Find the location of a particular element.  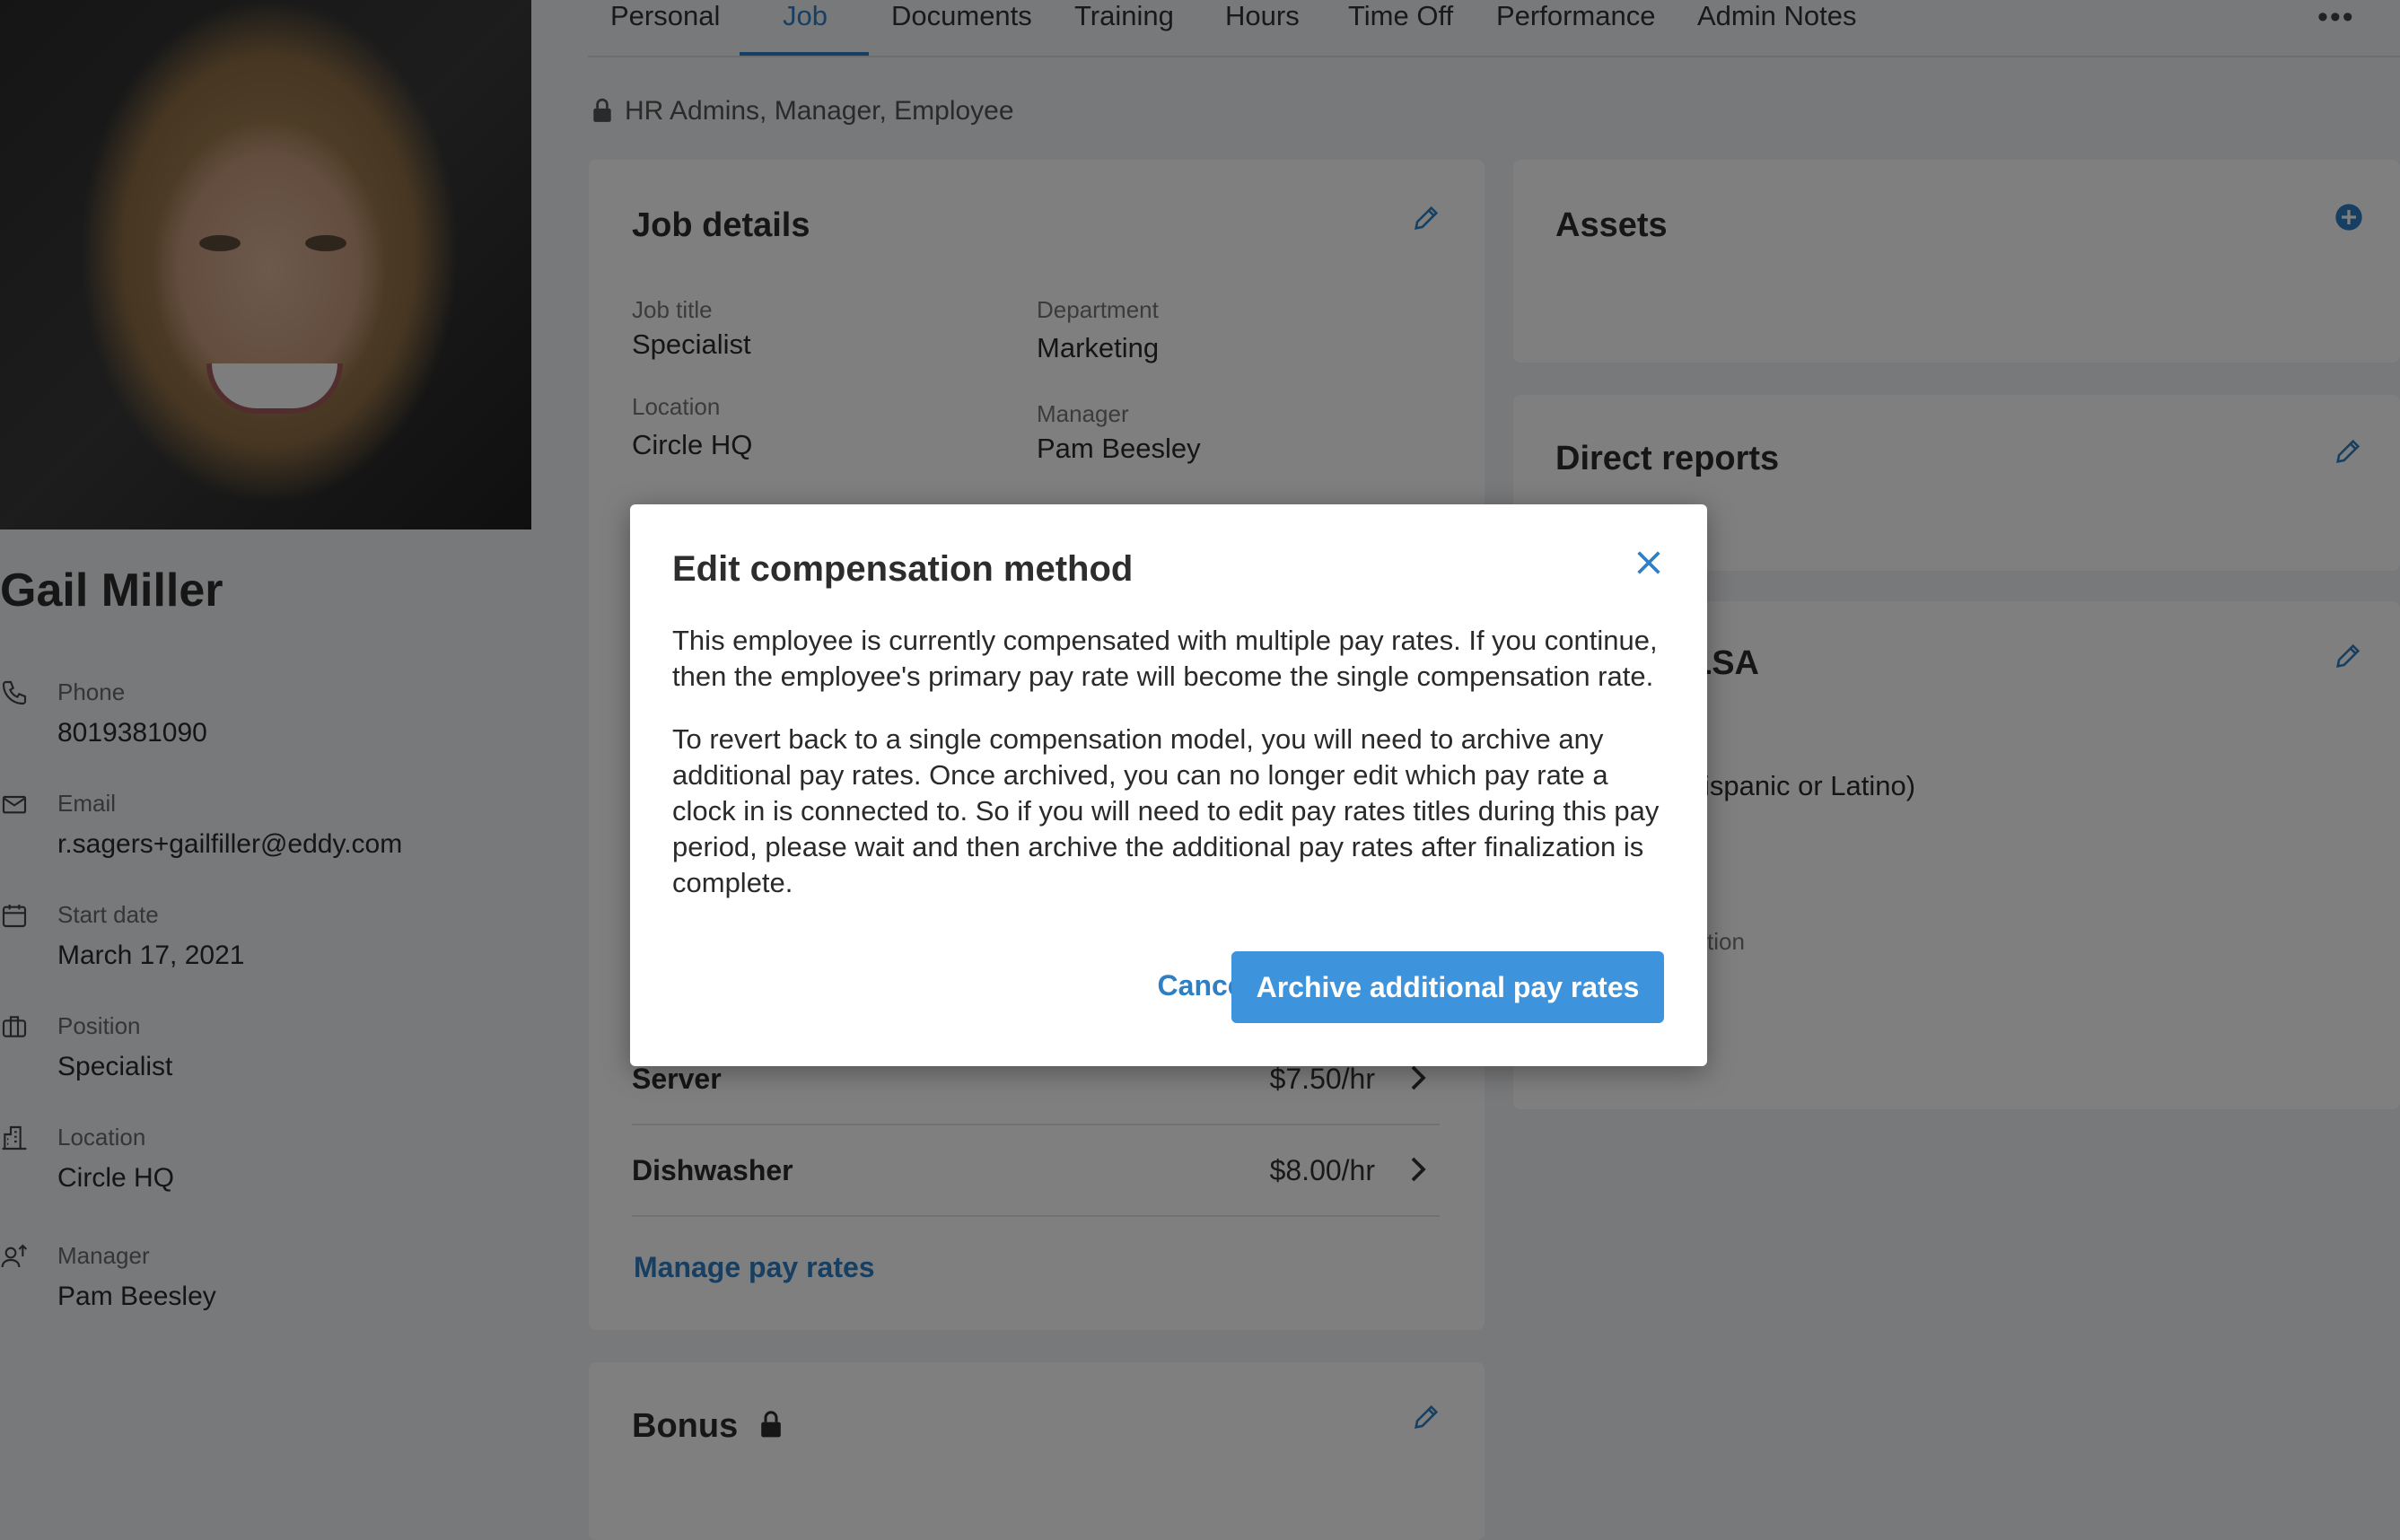

modal-title: Edit compensation method is located at coordinates (903, 569).